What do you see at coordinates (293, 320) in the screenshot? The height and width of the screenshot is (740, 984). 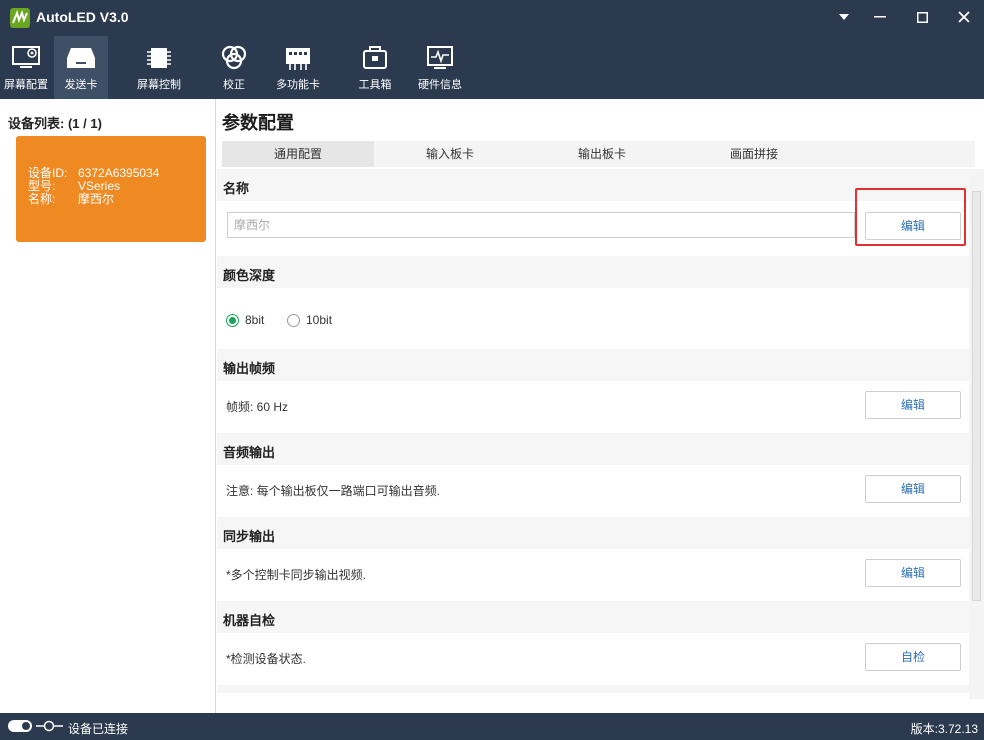 I see `radio-unchecked-icon` at bounding box center [293, 320].